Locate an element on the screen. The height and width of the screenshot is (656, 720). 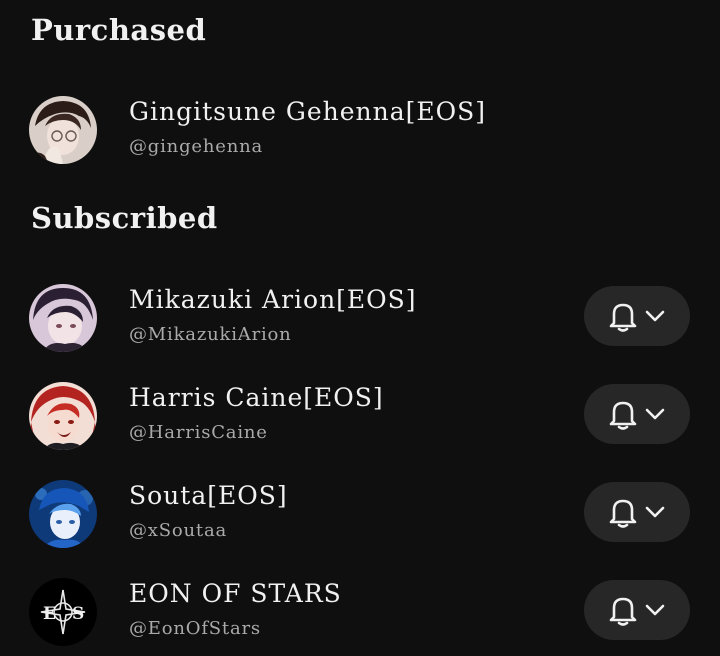
channel-handle: @xSoutaa is located at coordinates (178, 530).